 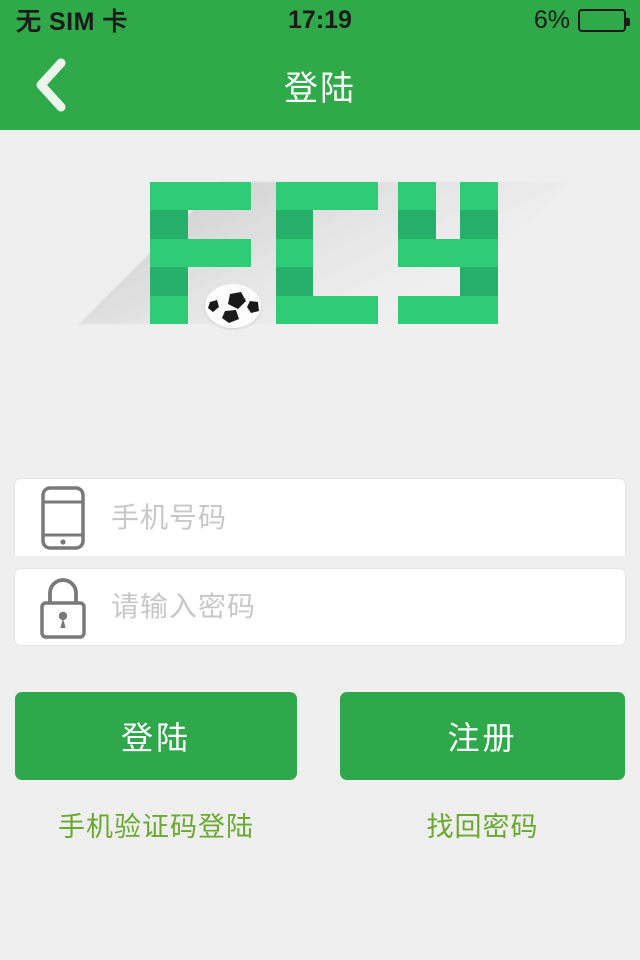 I want to click on battery-status: 6%, so click(x=581, y=20).